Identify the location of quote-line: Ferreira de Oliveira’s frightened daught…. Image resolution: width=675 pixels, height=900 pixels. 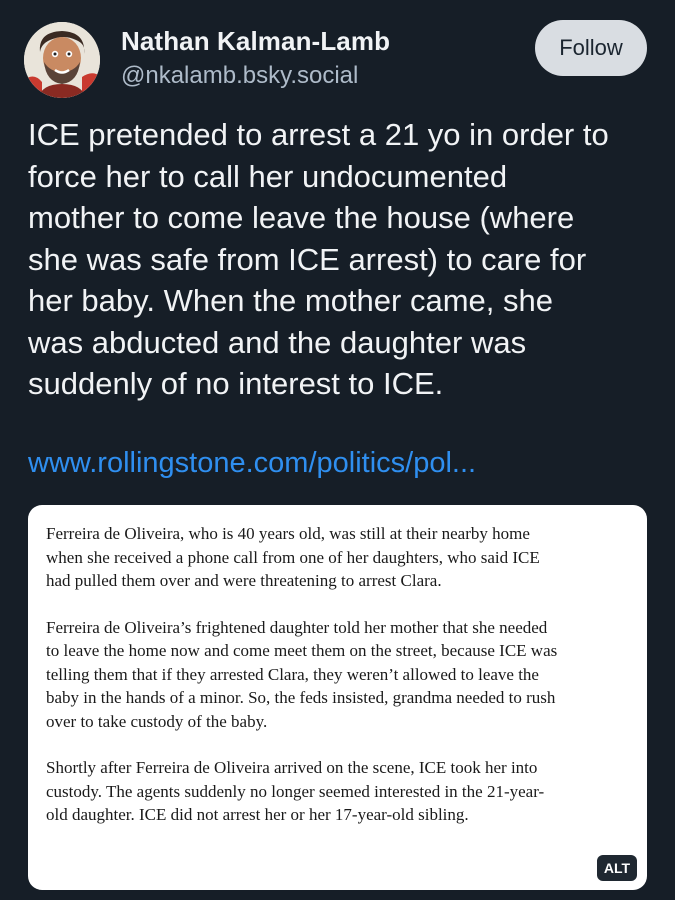
(297, 627).